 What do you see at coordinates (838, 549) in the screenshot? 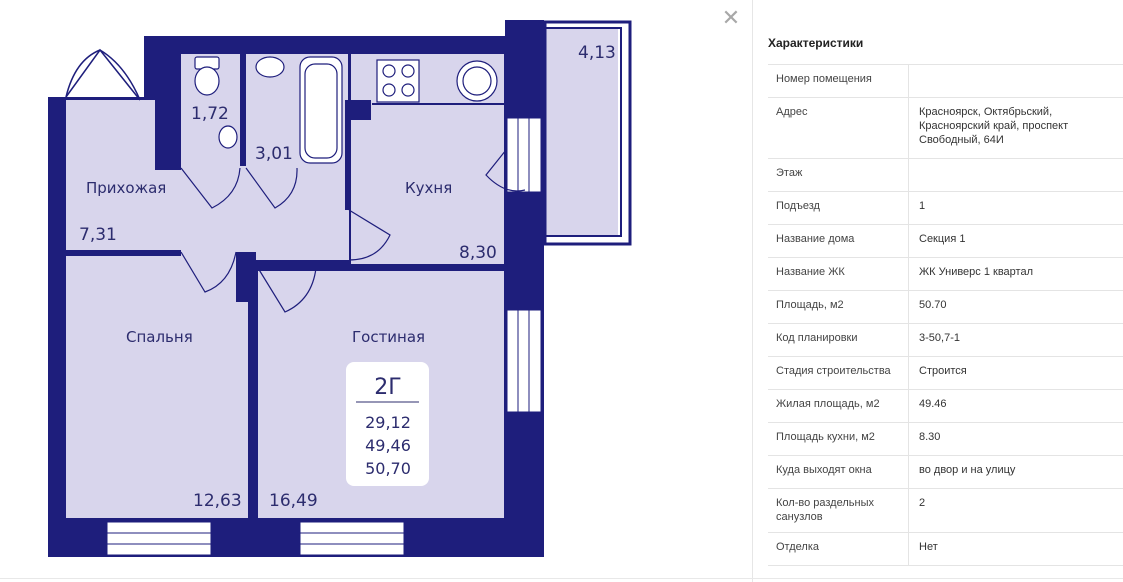
I see `property-key: Отделка` at bounding box center [838, 549].